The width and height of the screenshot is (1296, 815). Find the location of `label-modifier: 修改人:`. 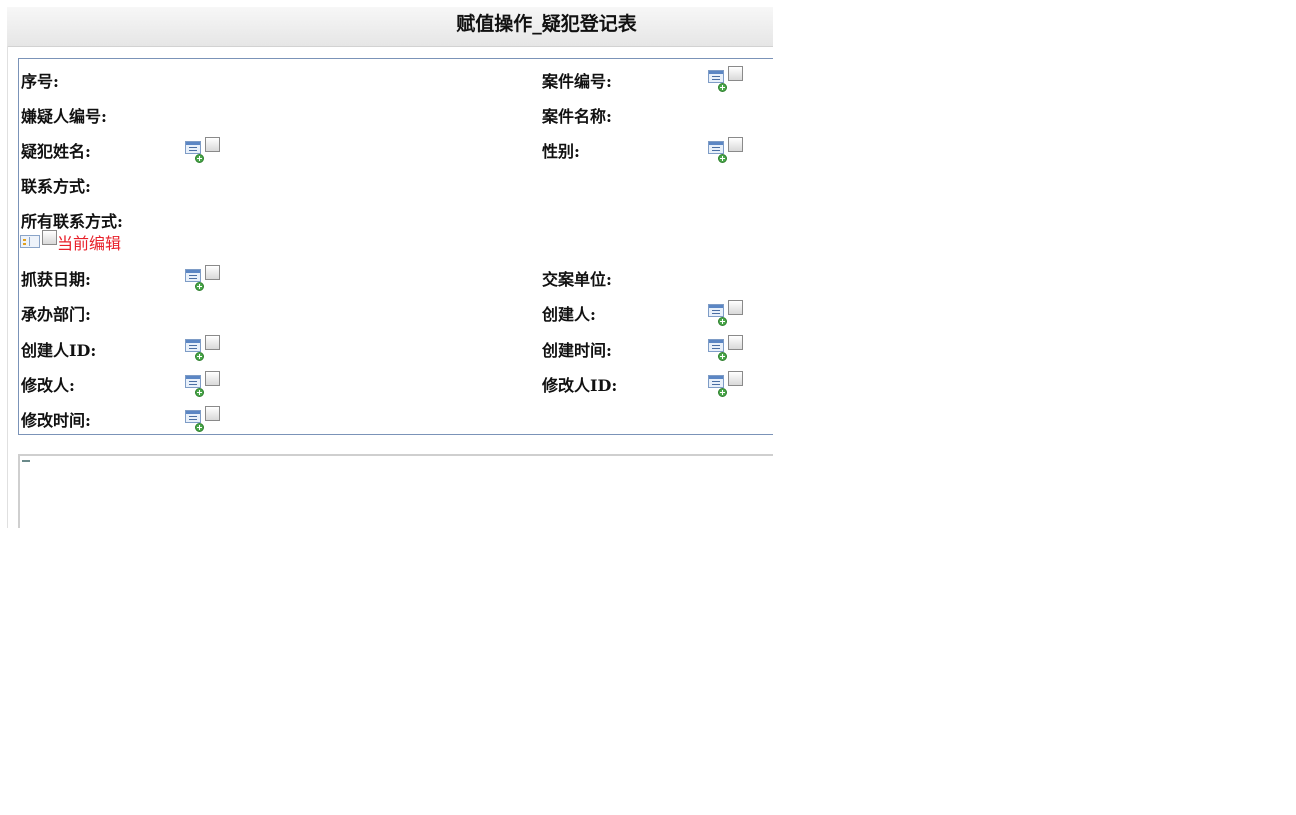

label-modifier: 修改人: is located at coordinates (48, 385).